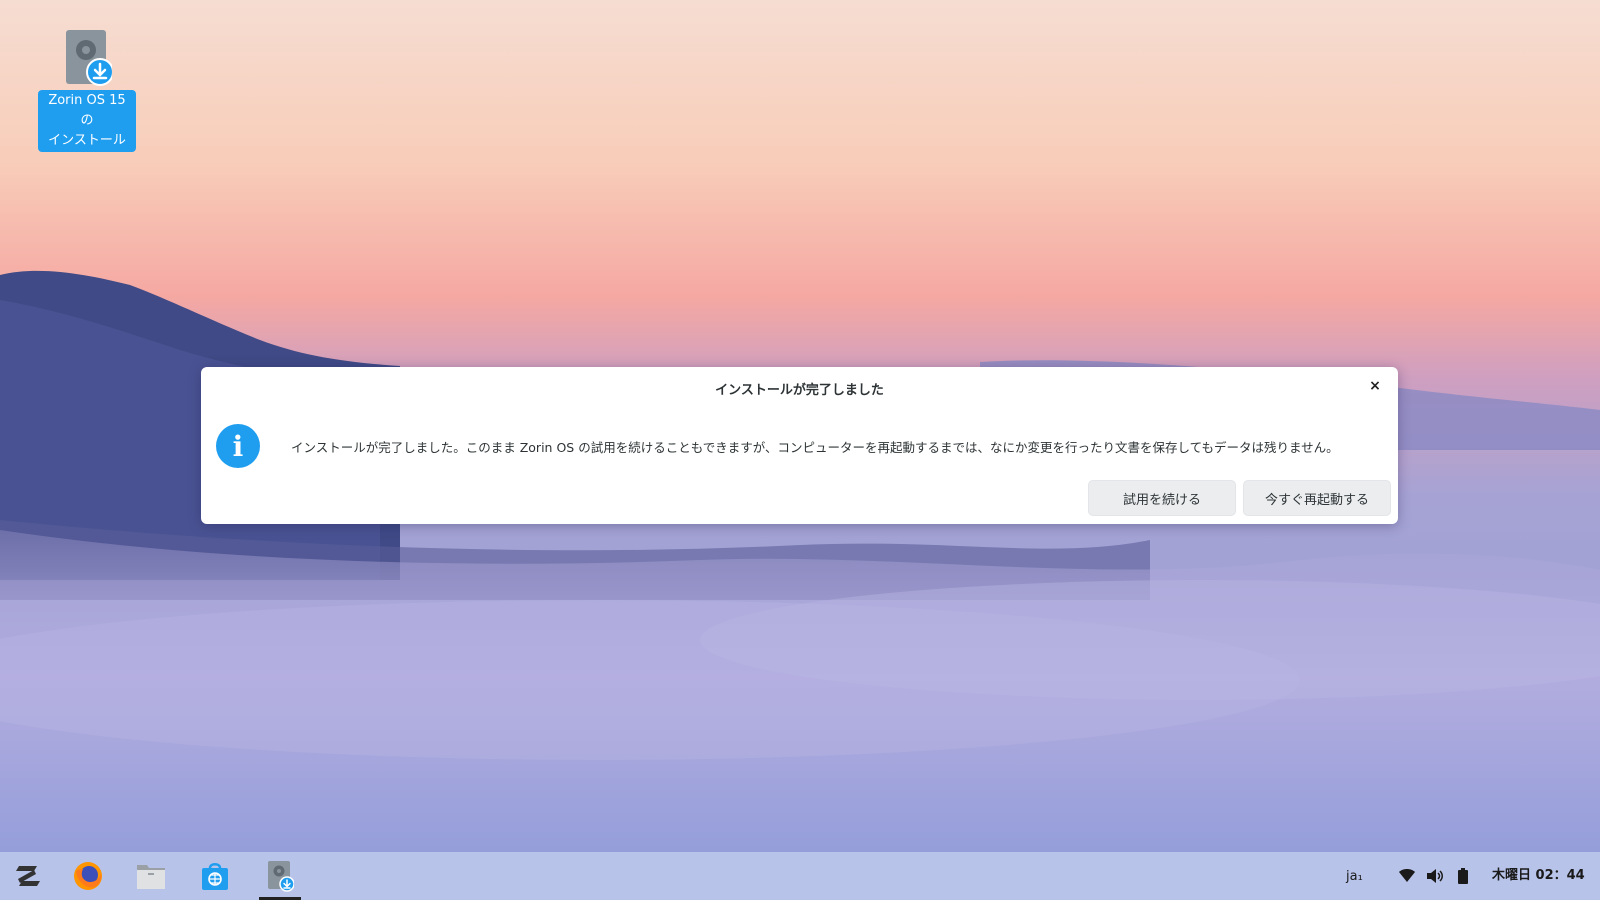 The width and height of the screenshot is (1600, 900). I want to click on desktop-icon-installer: Zorin OS 15 の インストール, so click(87, 90).